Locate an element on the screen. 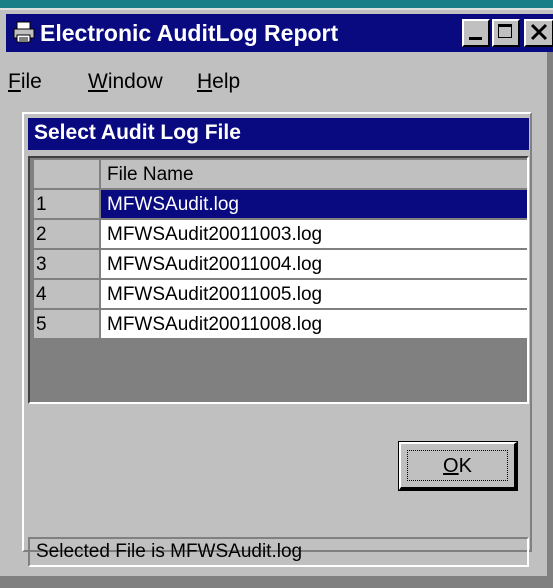 This screenshot has height=588, width=553. table-row: 3 MFWSAudit20011004.log is located at coordinates (278, 265).